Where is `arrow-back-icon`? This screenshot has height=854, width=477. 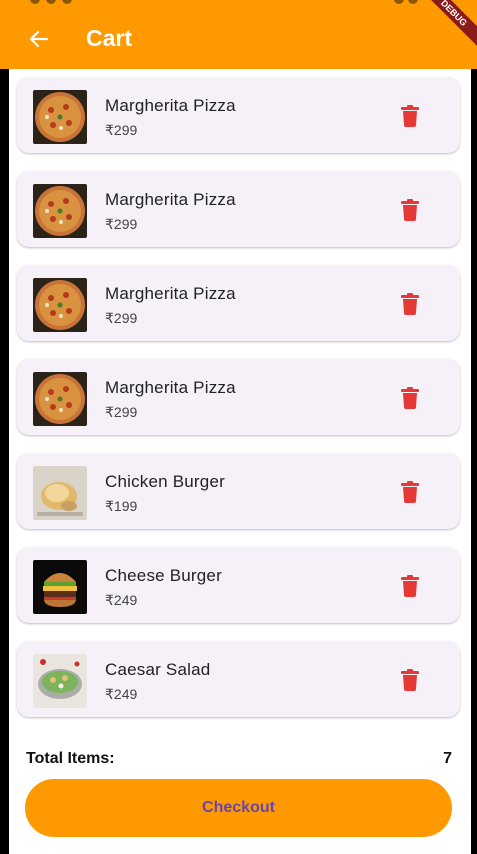
arrow-back-icon is located at coordinates (39, 39).